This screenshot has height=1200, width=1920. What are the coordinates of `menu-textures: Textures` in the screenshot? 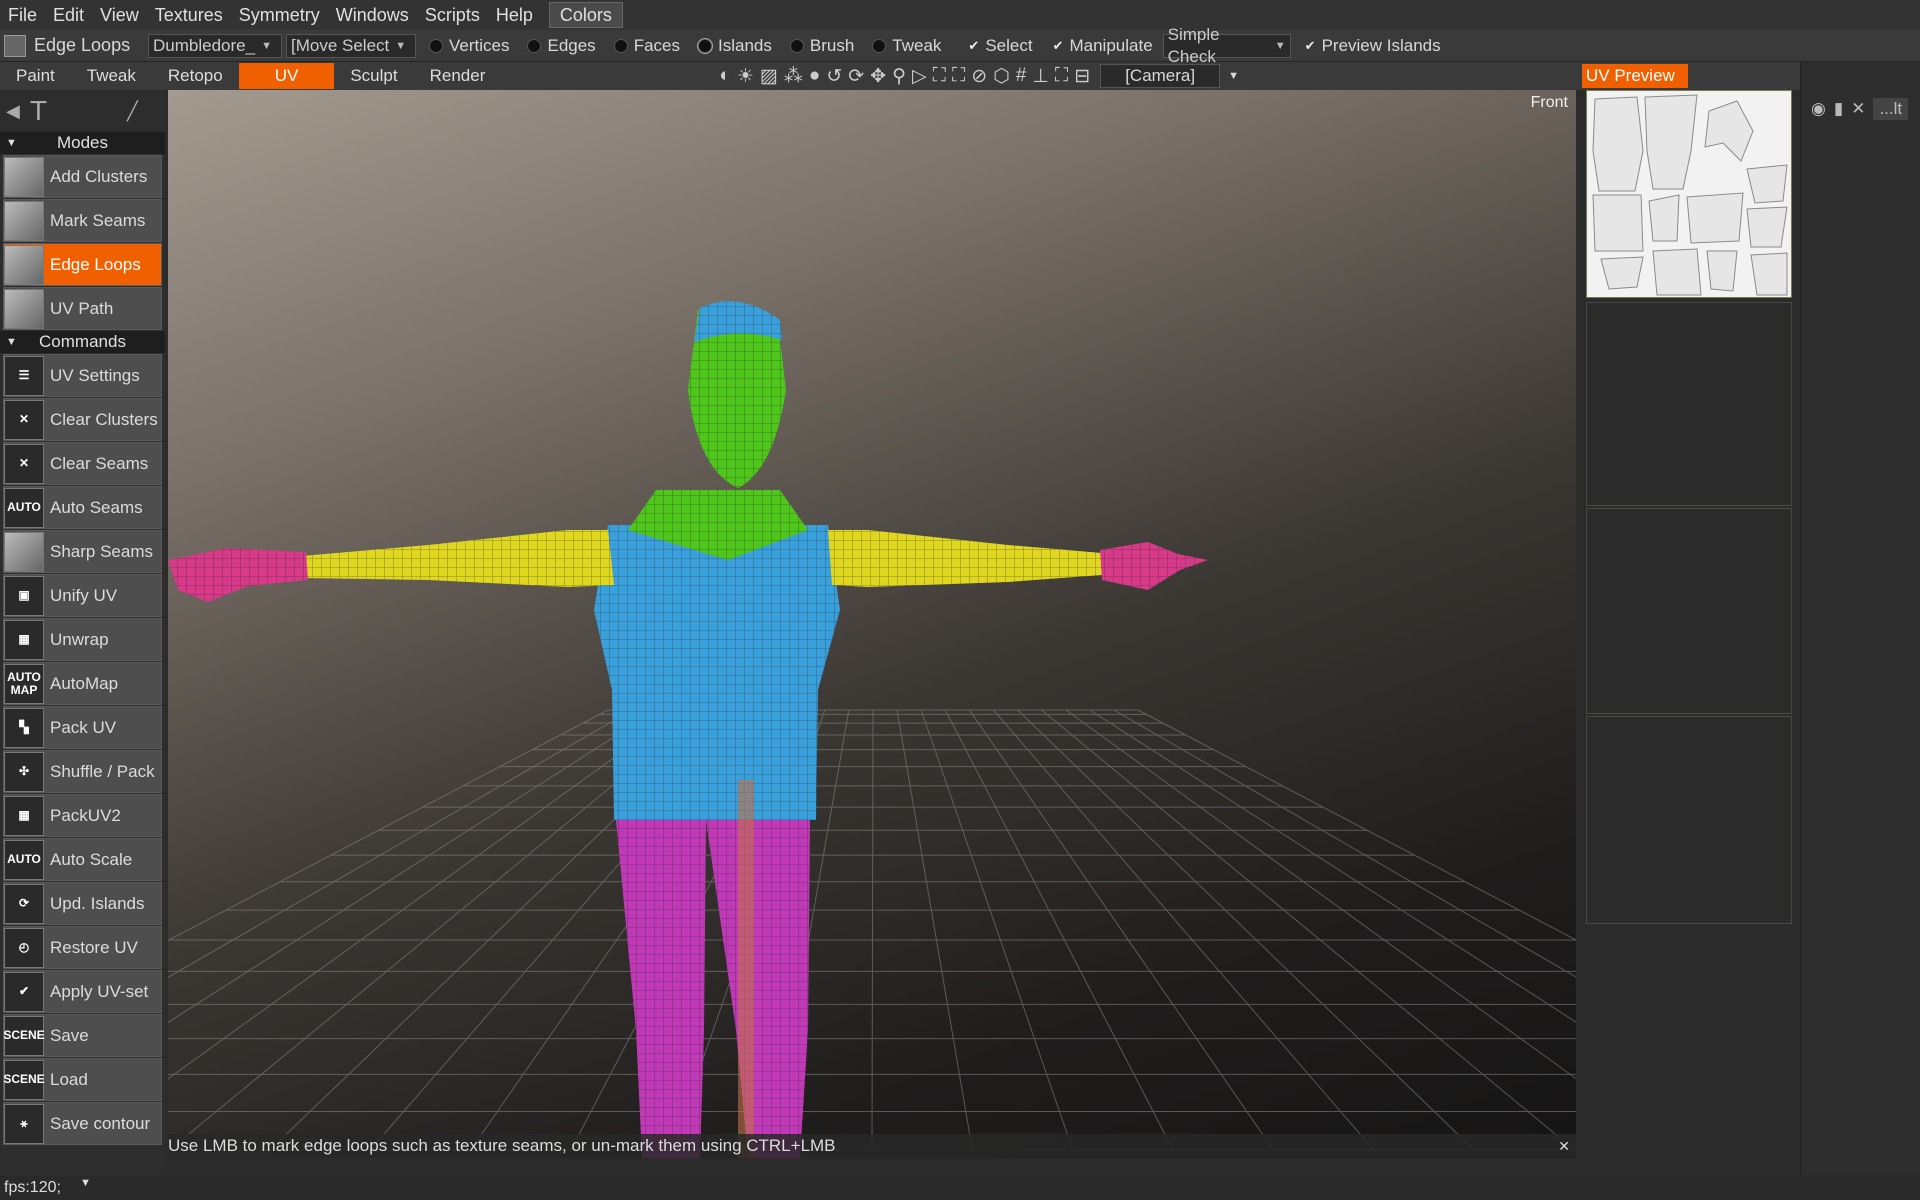 It's located at (189, 15).